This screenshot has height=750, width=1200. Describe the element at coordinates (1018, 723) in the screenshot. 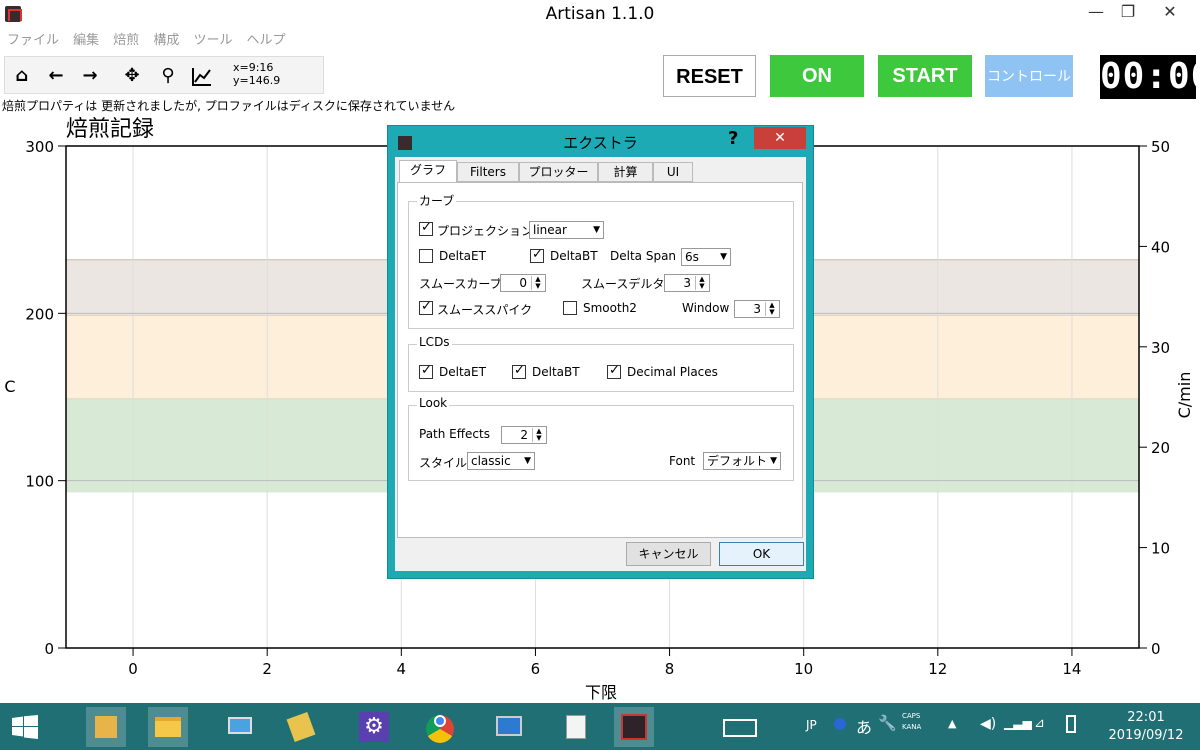

I see `signal-icon: ▁▃▅` at that location.